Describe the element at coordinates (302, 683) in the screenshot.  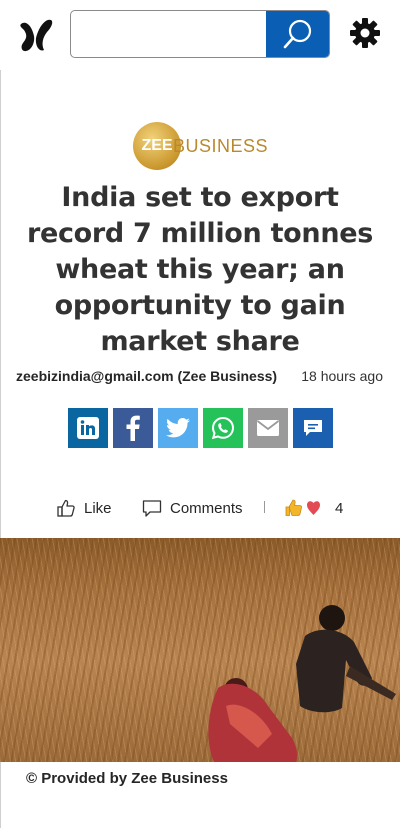
I see `wheat-field-harvest-image` at that location.